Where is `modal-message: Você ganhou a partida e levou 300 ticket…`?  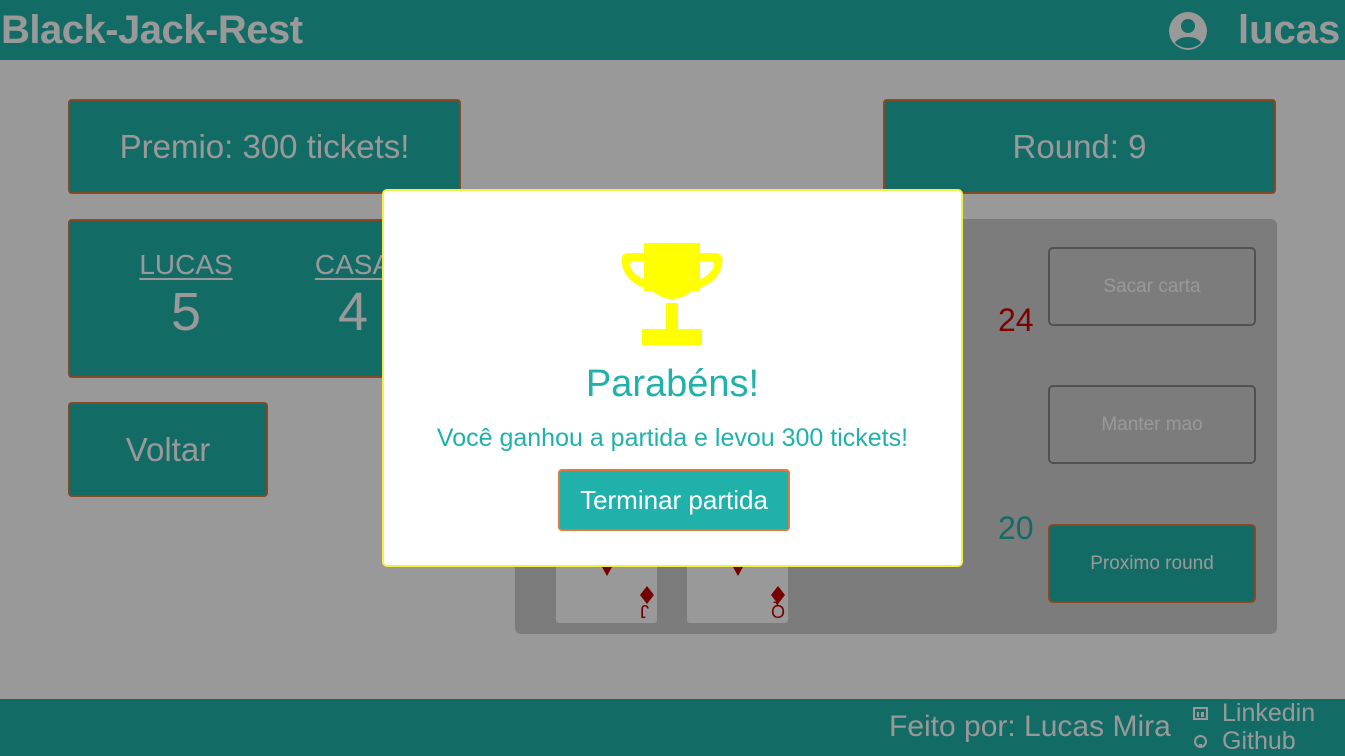
modal-message: Você ganhou a partida e levou 300 ticket… is located at coordinates (672, 438).